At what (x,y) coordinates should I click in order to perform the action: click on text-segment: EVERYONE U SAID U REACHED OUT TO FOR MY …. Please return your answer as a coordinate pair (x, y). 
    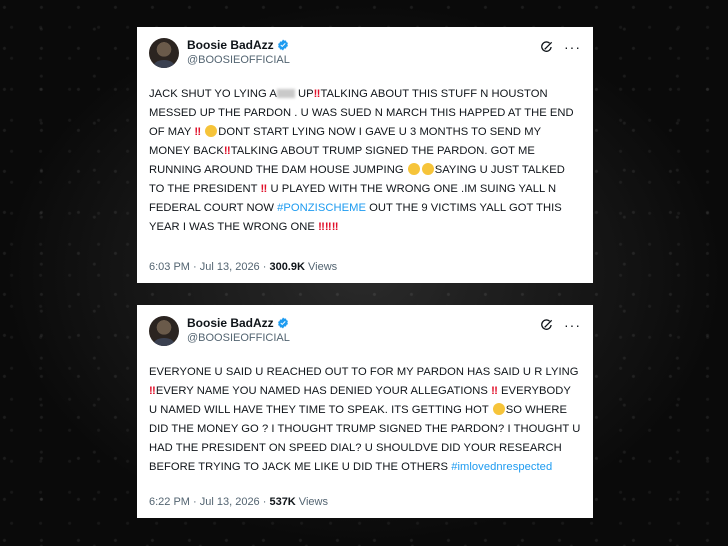
    Looking at the image, I should click on (364, 372).